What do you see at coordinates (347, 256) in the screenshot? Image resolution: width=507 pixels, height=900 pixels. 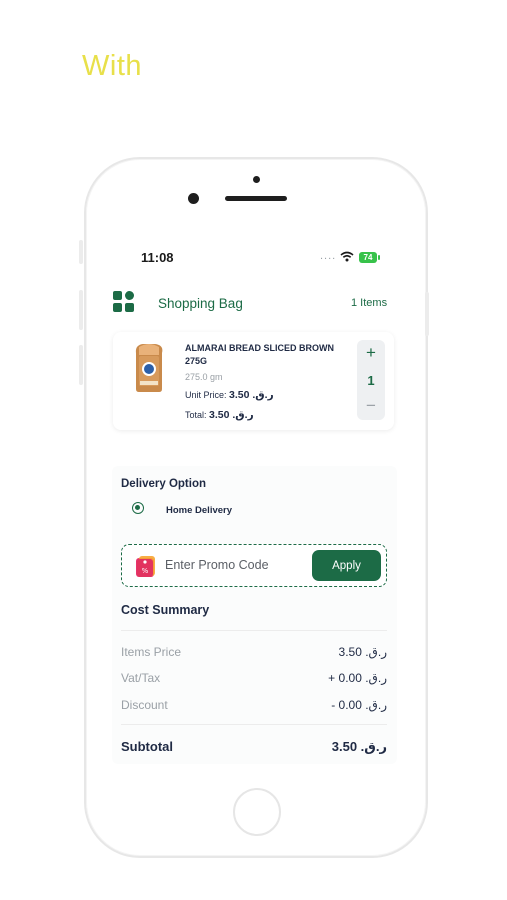 I see `wifi-icon` at bounding box center [347, 256].